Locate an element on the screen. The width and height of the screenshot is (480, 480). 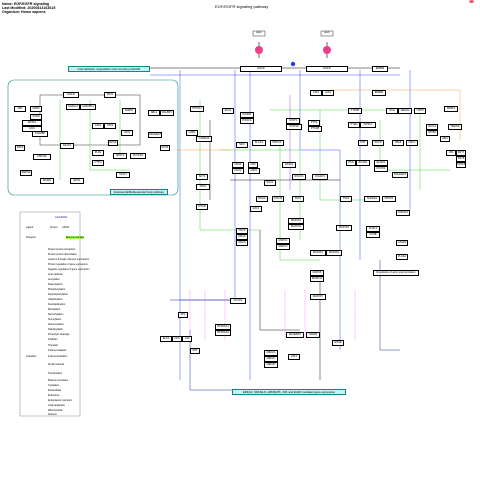
node-atf1: ATF1 is located at coordinates (294, 357).